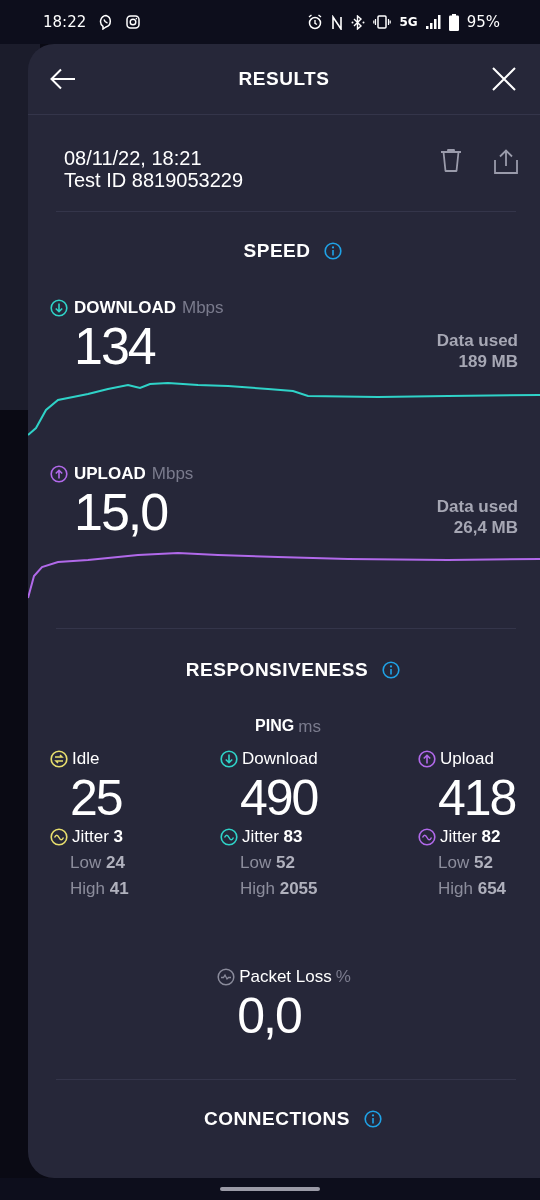  I want to click on packet-loss-label: Packet Loss, so click(285, 977).